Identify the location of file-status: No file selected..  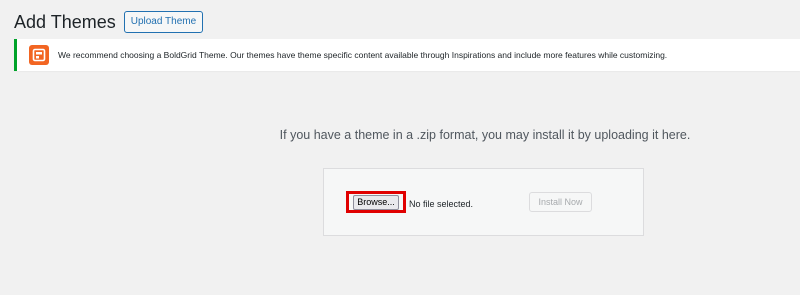
(441, 204).